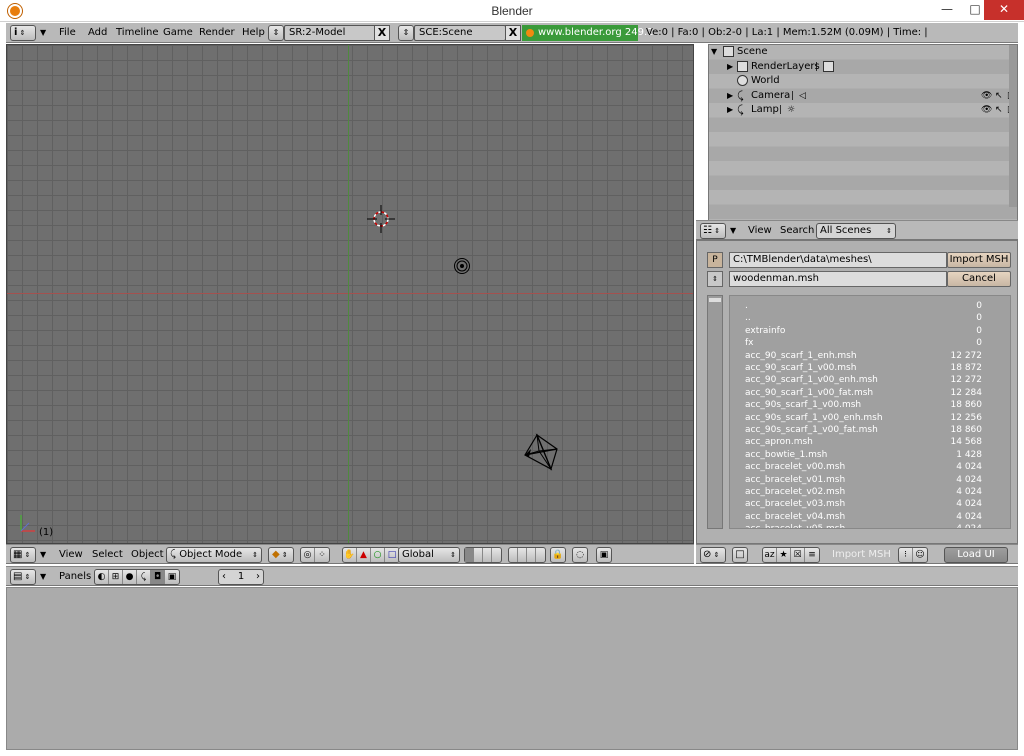 This screenshot has height=756, width=1024. I want to click on layer-1-icon, so click(469, 555).